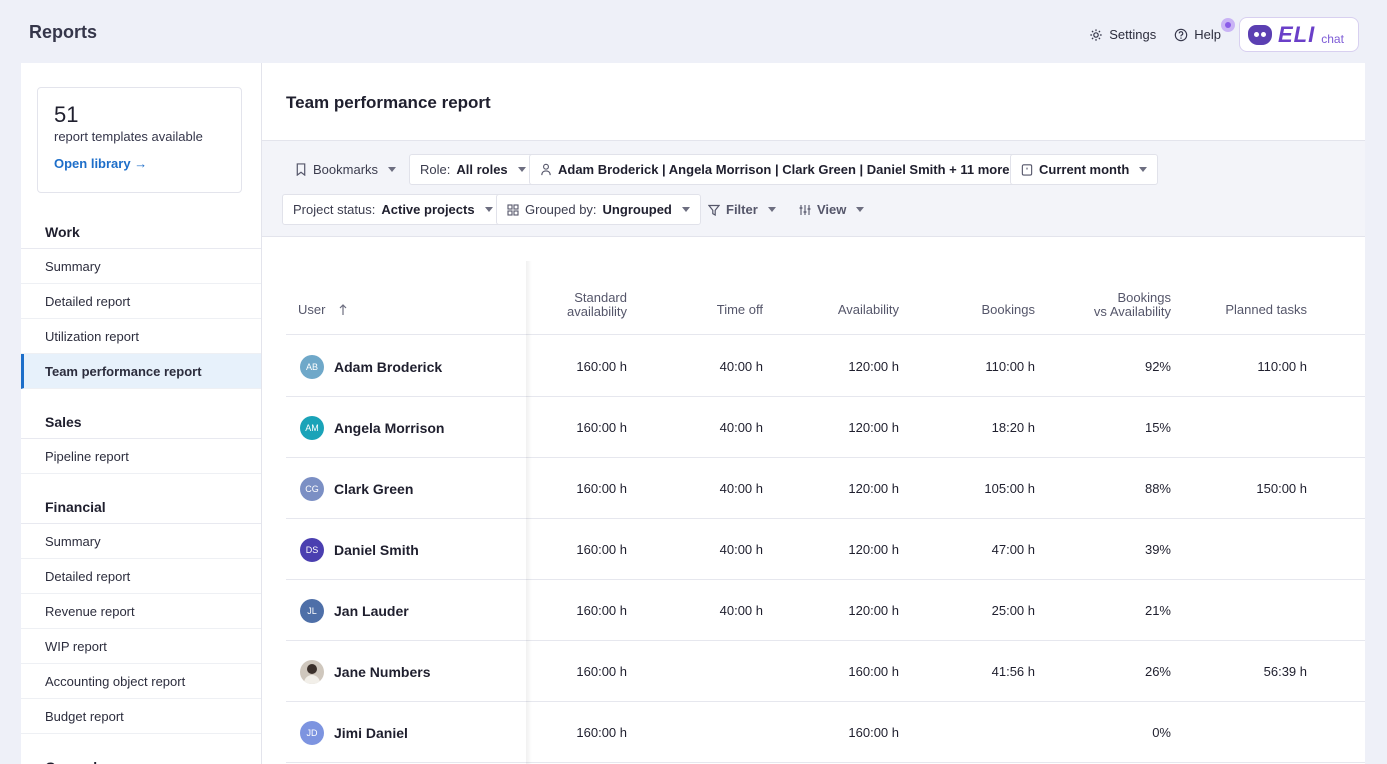 This screenshot has width=1387, height=764. What do you see at coordinates (388, 367) in the screenshot?
I see `user-name: Adam Broderick` at bounding box center [388, 367].